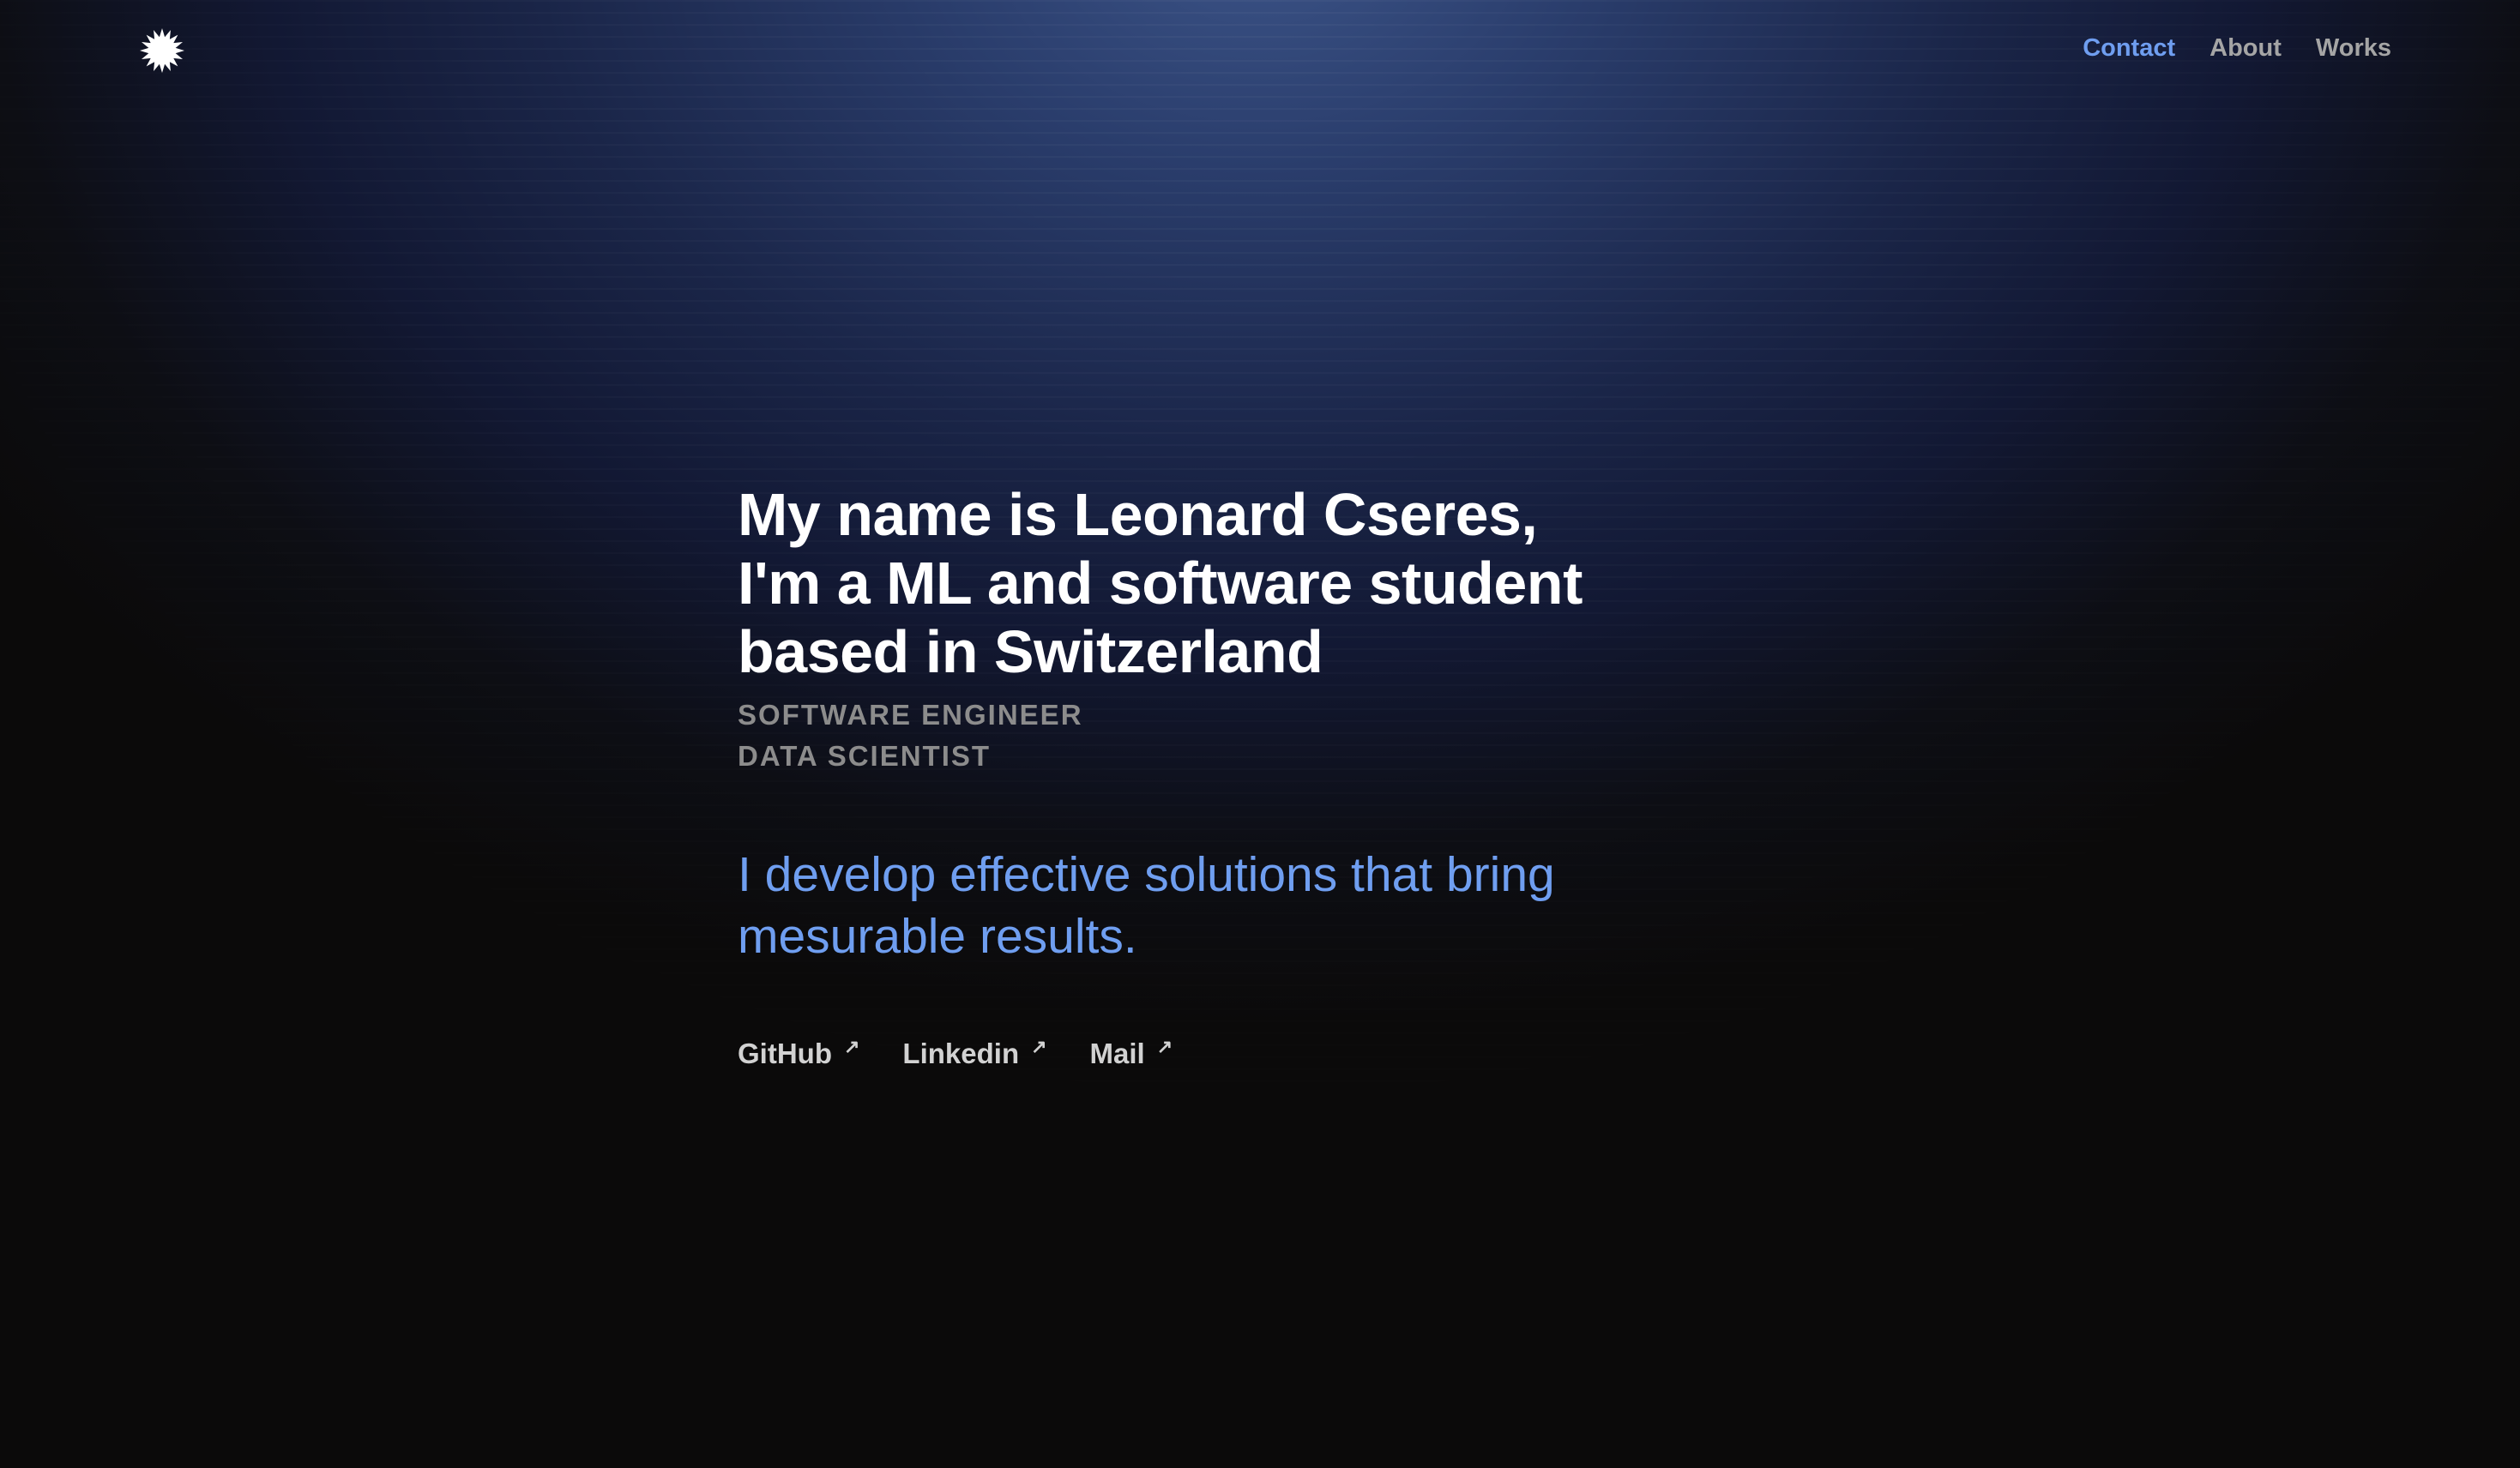  I want to click on mail-link-label: Mail, so click(1117, 1053).